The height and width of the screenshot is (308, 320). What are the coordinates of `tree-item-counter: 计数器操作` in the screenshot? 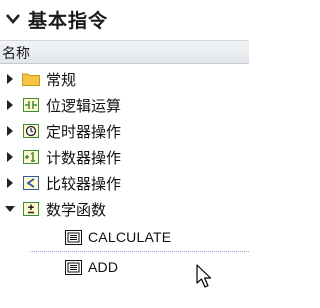 It's located at (124, 157).